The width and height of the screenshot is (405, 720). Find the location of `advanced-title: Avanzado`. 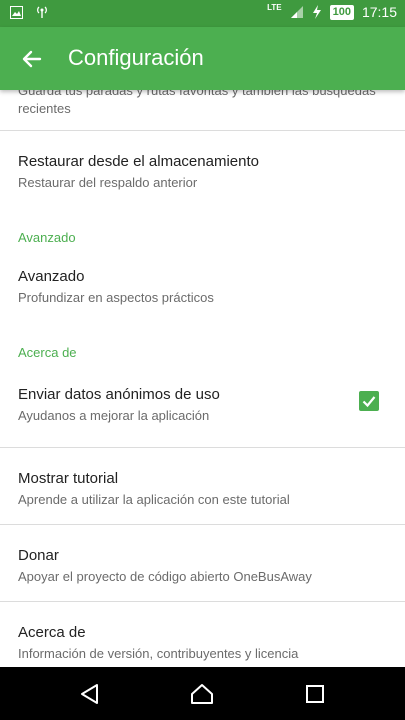

advanced-title: Avanzado is located at coordinates (51, 276).